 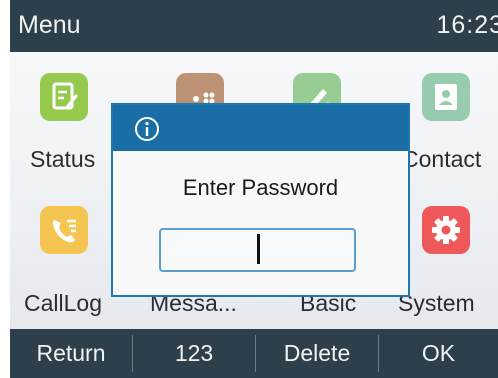 I want to click on delete-button: Delete, so click(x=317, y=353).